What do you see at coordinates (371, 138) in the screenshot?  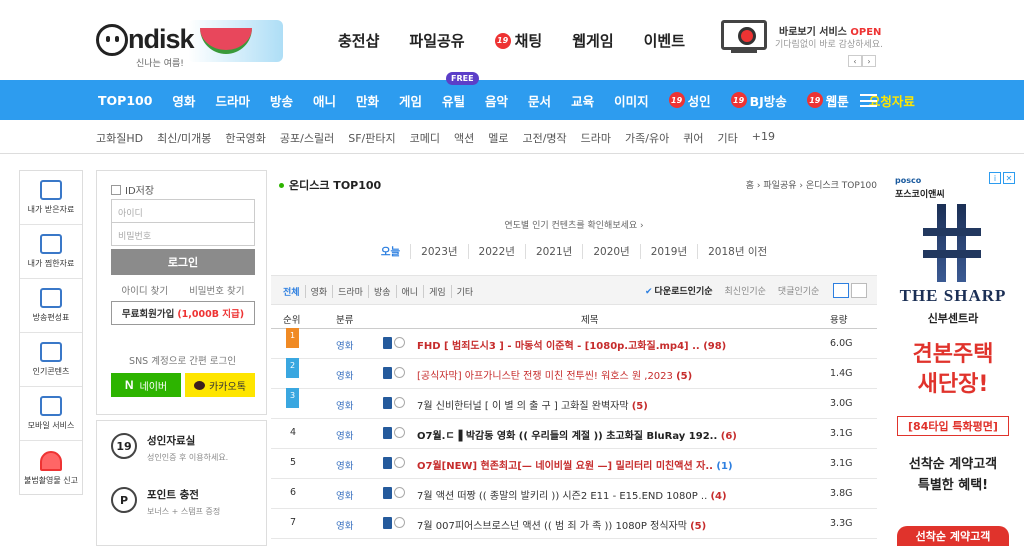 I see `subnav-item: SF/판타지` at bounding box center [371, 138].